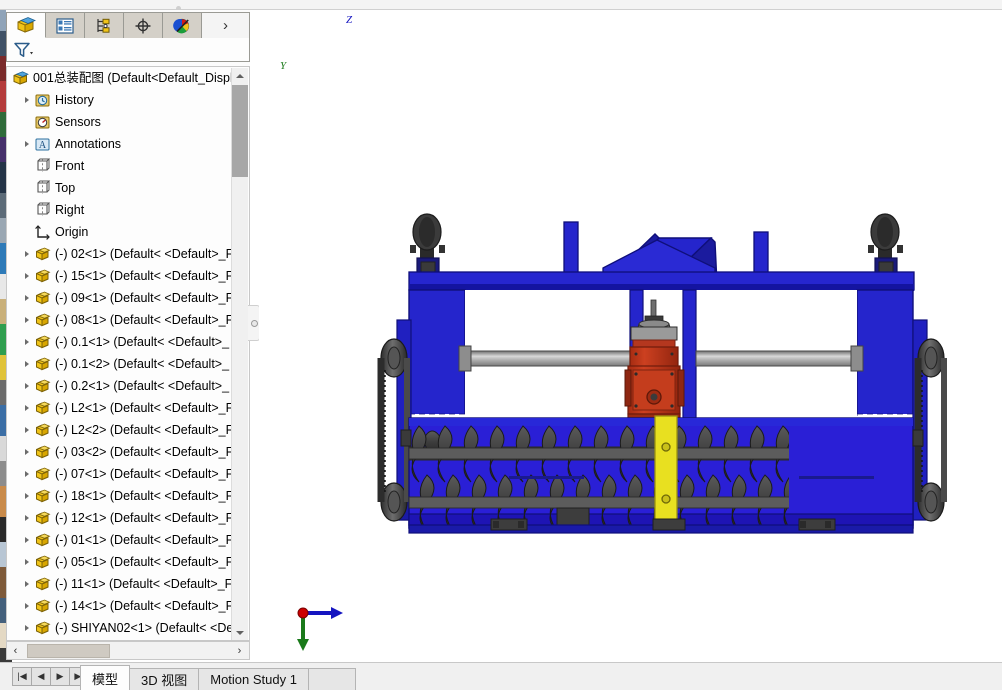 Image resolution: width=1002 pixels, height=690 pixels. I want to click on tree-item: (-) SHIYAN02<1> (Default< <De, so click(120, 628).